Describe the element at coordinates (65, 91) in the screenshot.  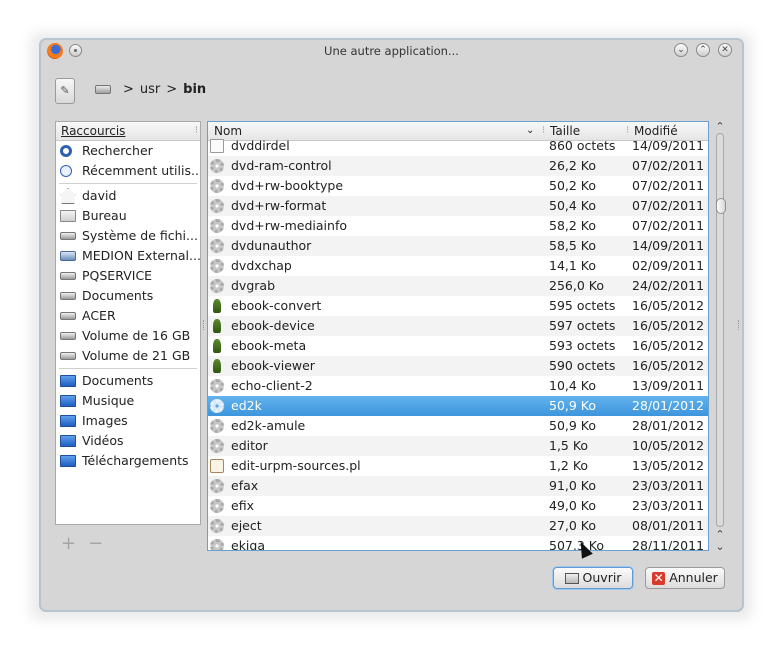
I see `location-edit-toggle-button: ✎` at that location.